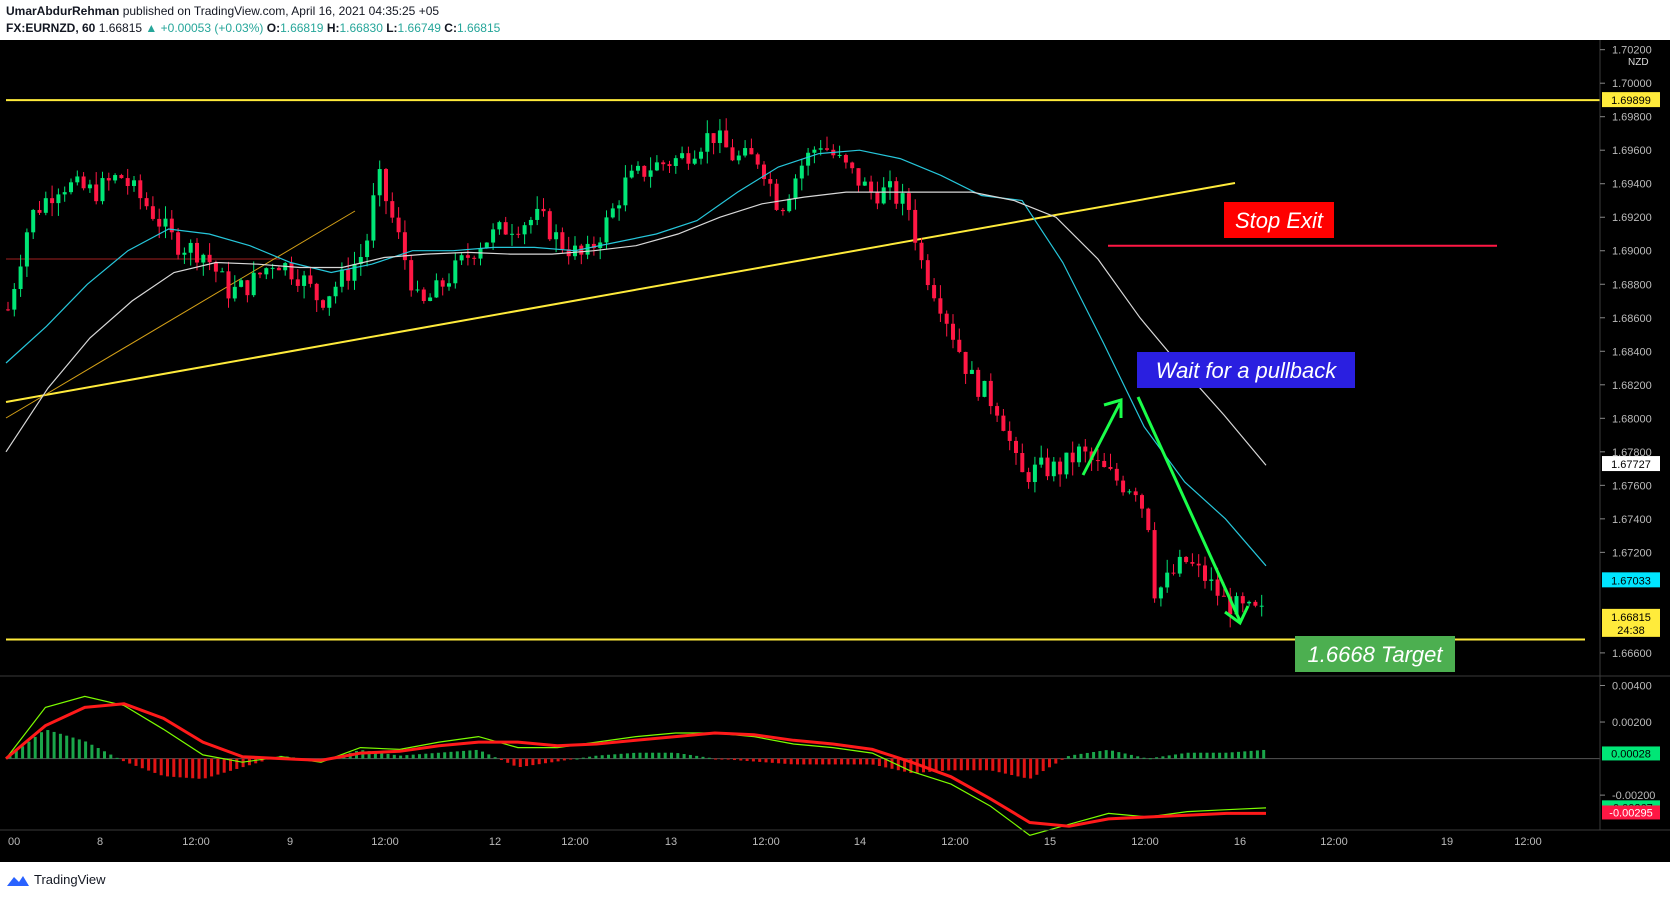 This screenshot has height=897, width=1670. Describe the element at coordinates (1632, 520) in the screenshot. I see `price-tick-label: 1.67400` at that location.